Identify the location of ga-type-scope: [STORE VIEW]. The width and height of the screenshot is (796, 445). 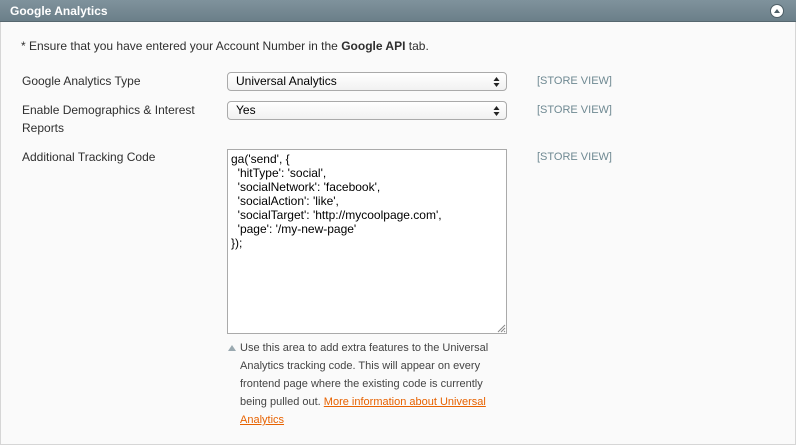
(574, 81).